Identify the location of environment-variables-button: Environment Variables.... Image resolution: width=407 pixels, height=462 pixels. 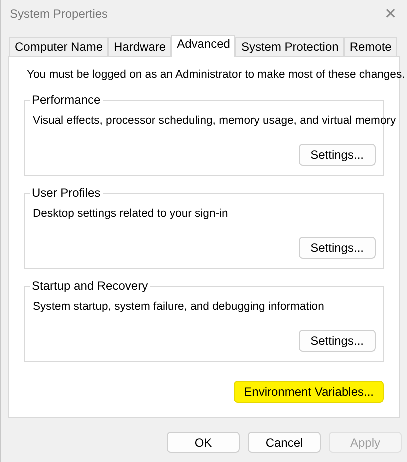
(309, 392).